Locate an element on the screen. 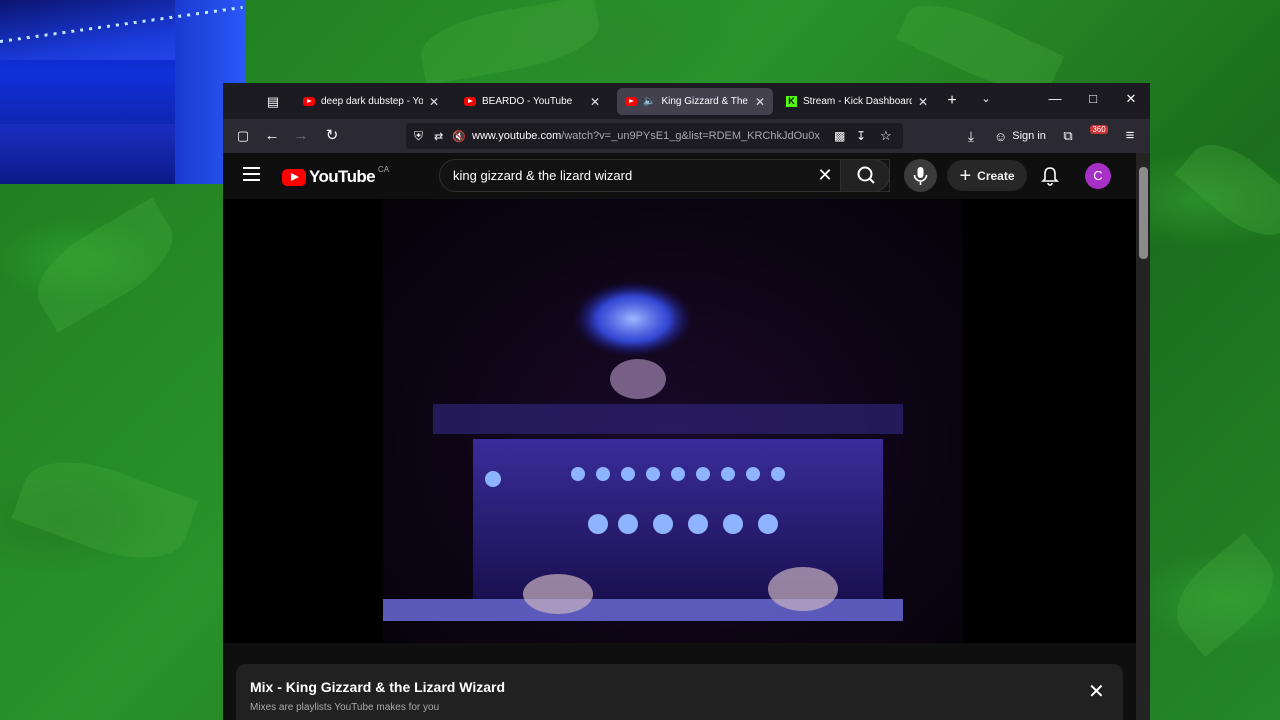 The width and height of the screenshot is (1280, 720). extension-badge-icon: 360 is located at coordinates (1099, 130).